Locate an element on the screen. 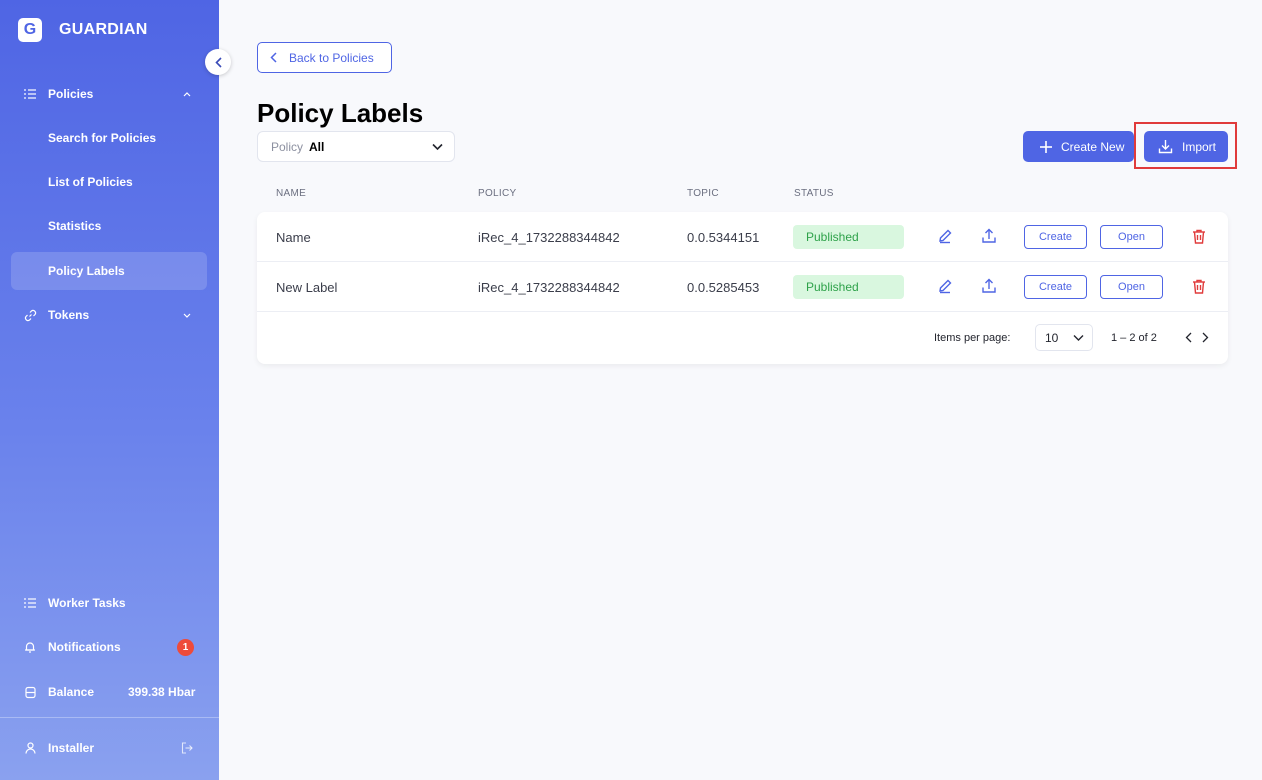 The height and width of the screenshot is (780, 1262). column-header-topic: TOPIC is located at coordinates (703, 193).